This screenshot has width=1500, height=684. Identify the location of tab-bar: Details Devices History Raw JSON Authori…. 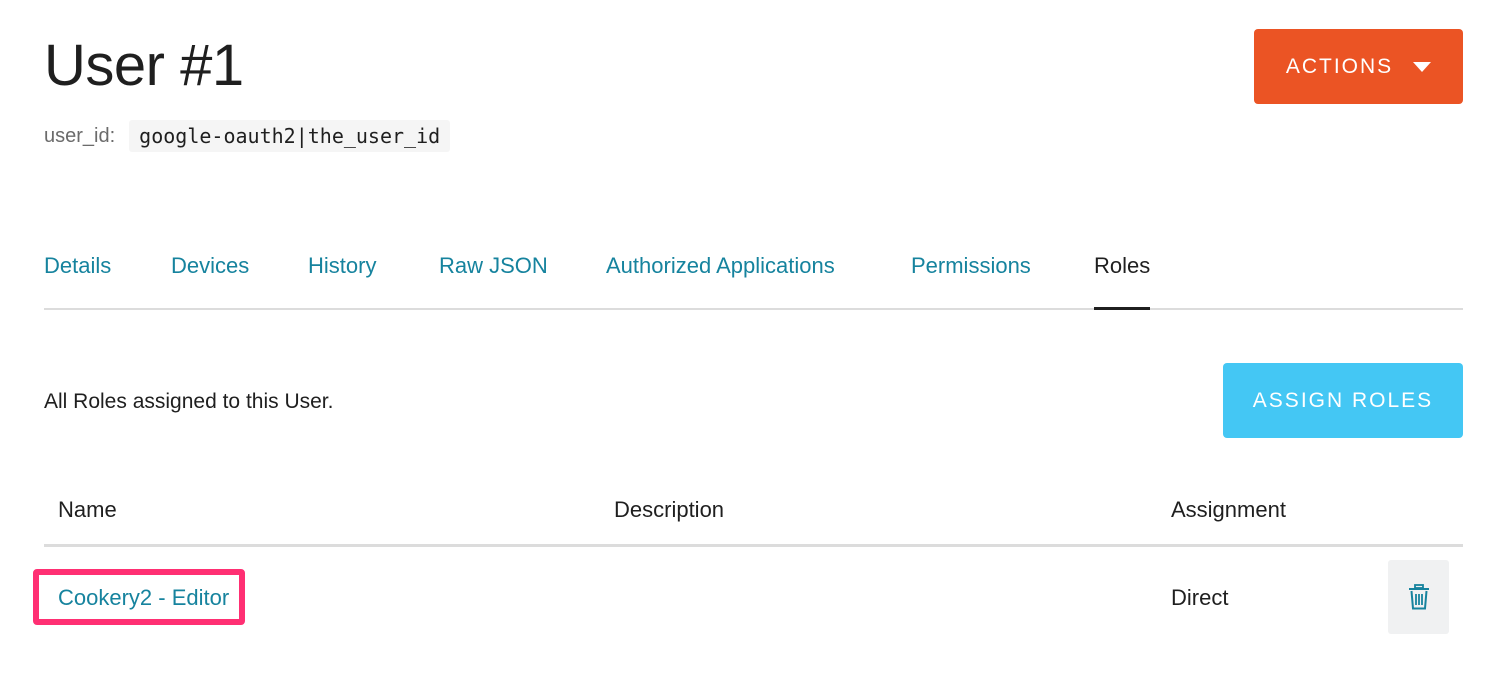
(753, 277).